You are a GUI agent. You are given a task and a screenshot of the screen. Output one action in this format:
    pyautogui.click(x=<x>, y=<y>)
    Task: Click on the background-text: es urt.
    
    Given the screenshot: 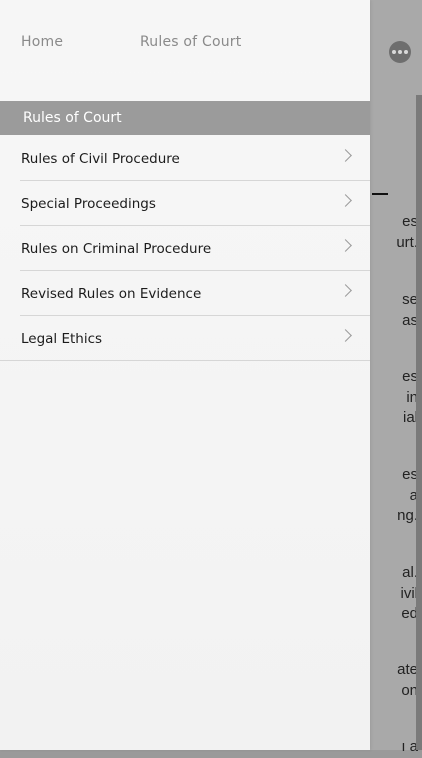 What is the action you would take?
    pyautogui.click(x=407, y=232)
    